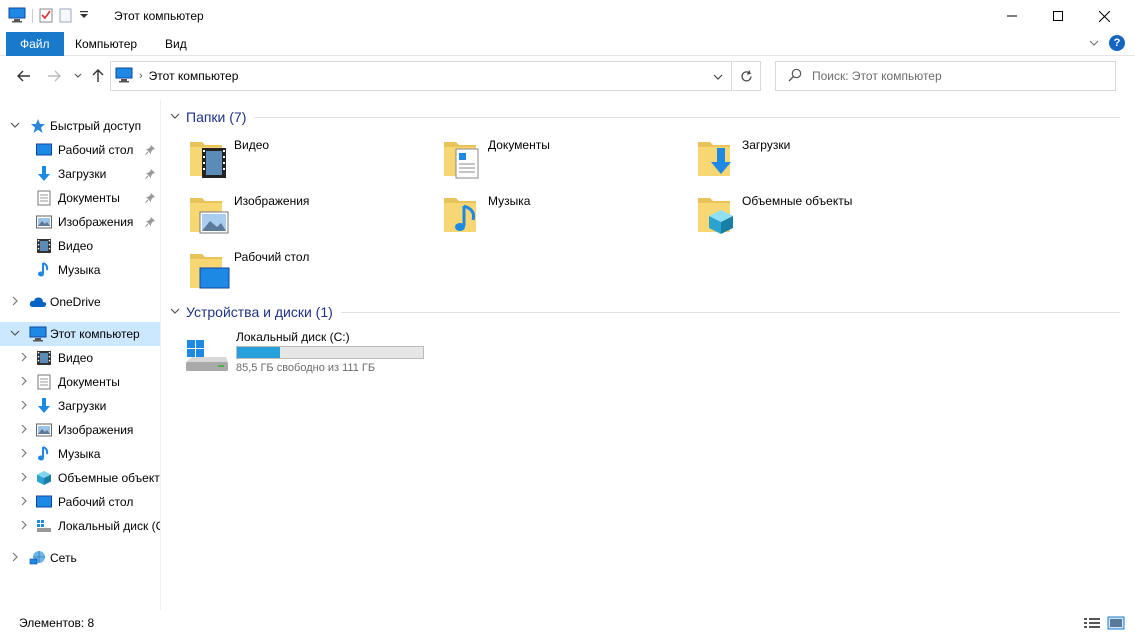  I want to click on folder-label: Видео, so click(252, 145).